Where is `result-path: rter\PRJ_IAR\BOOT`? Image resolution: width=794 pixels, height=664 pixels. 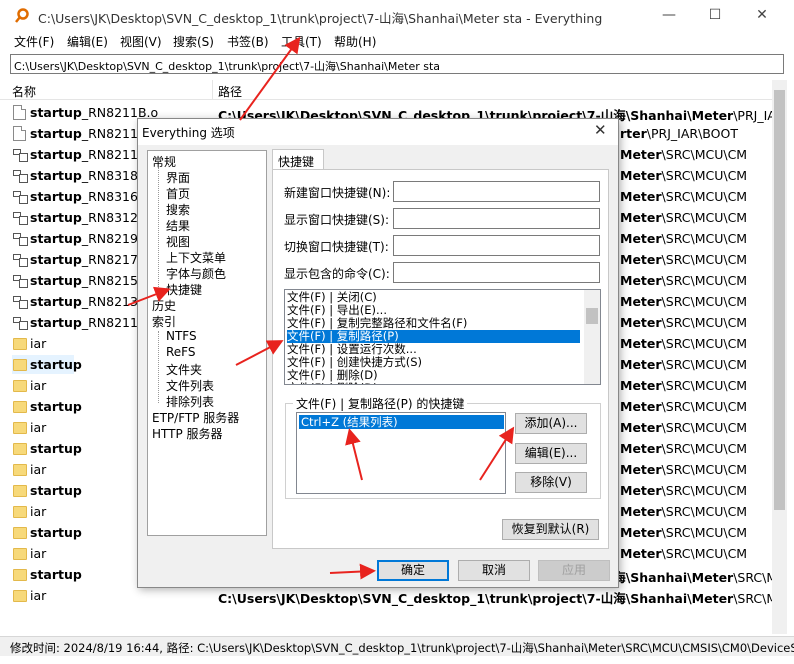 result-path: rter\PRJ_IAR\BOOT is located at coordinates (679, 133).